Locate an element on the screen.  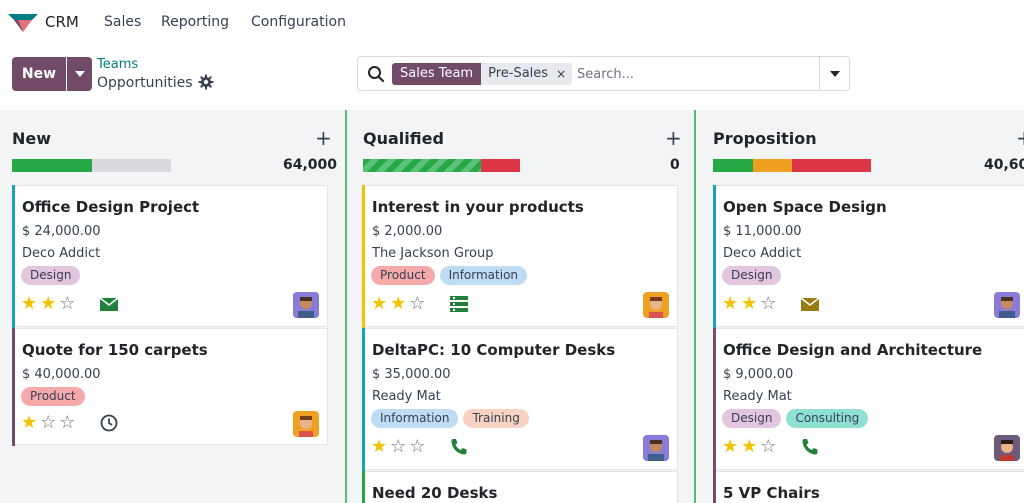
menu-sales: Sales is located at coordinates (122, 22).